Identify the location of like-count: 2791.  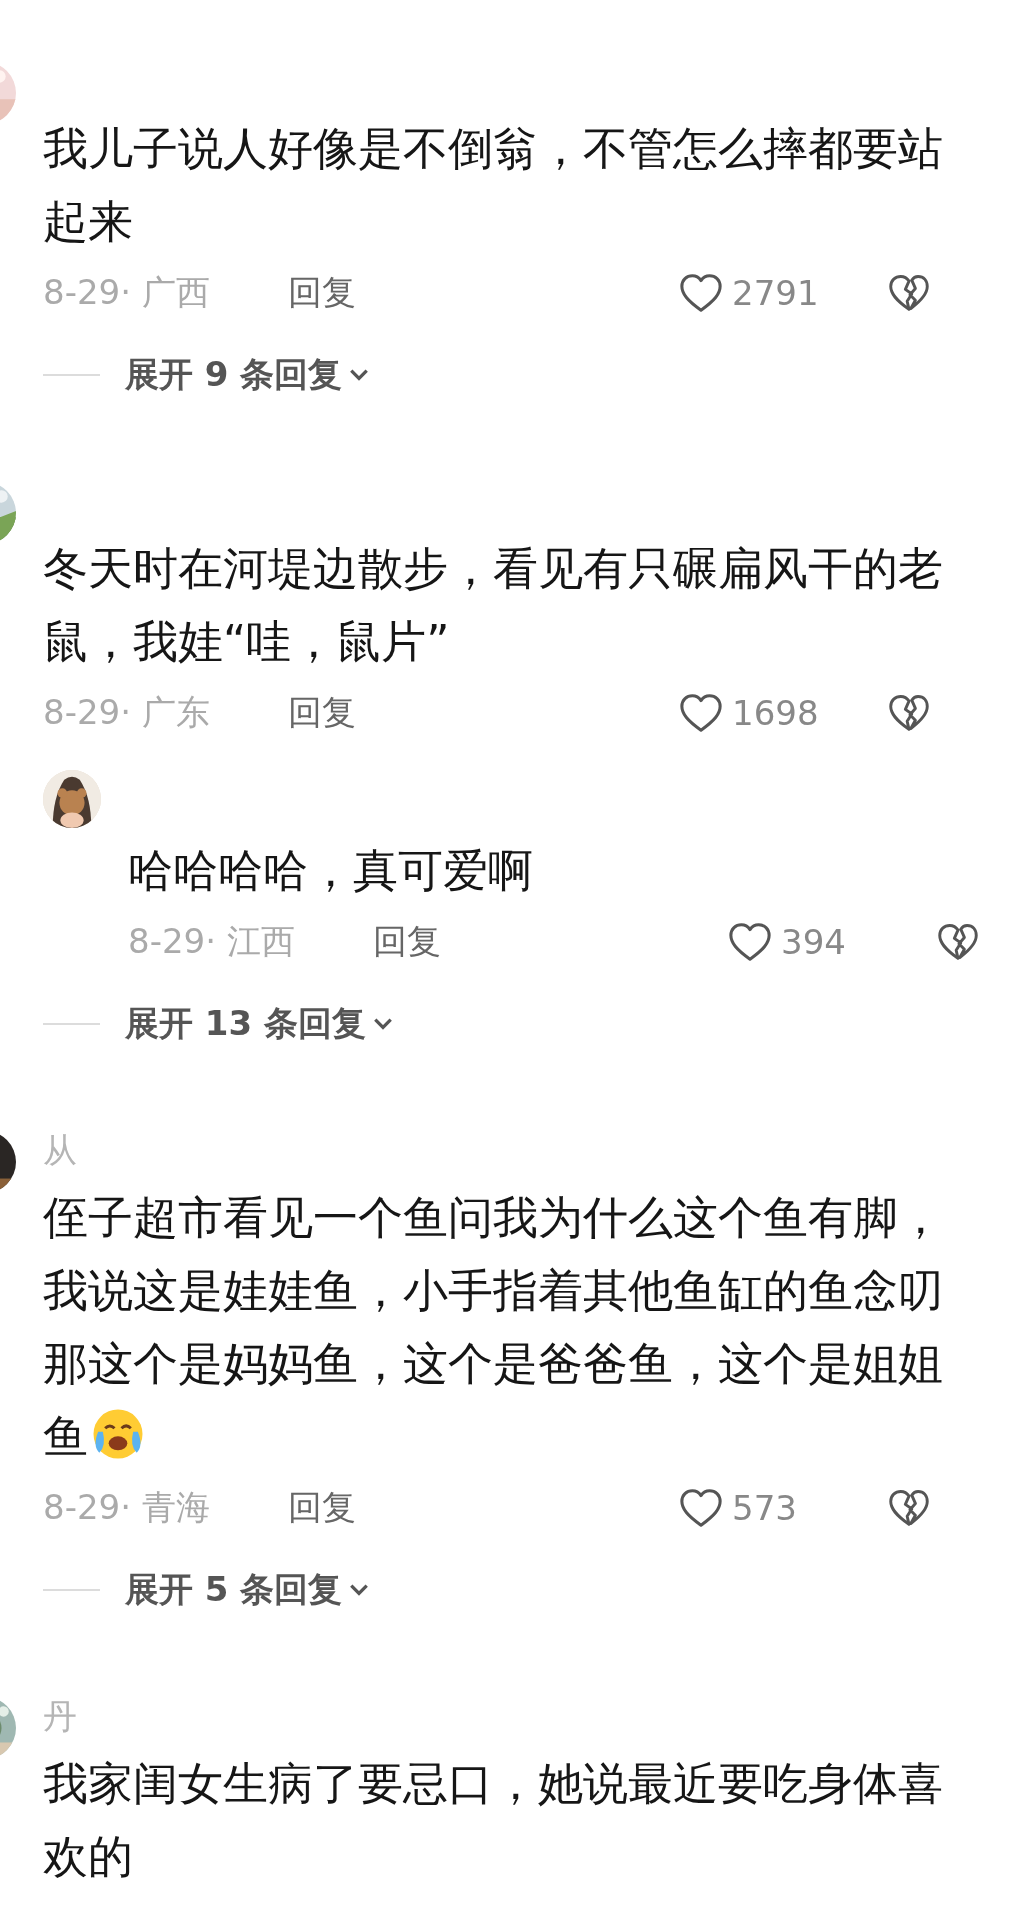
(774, 293).